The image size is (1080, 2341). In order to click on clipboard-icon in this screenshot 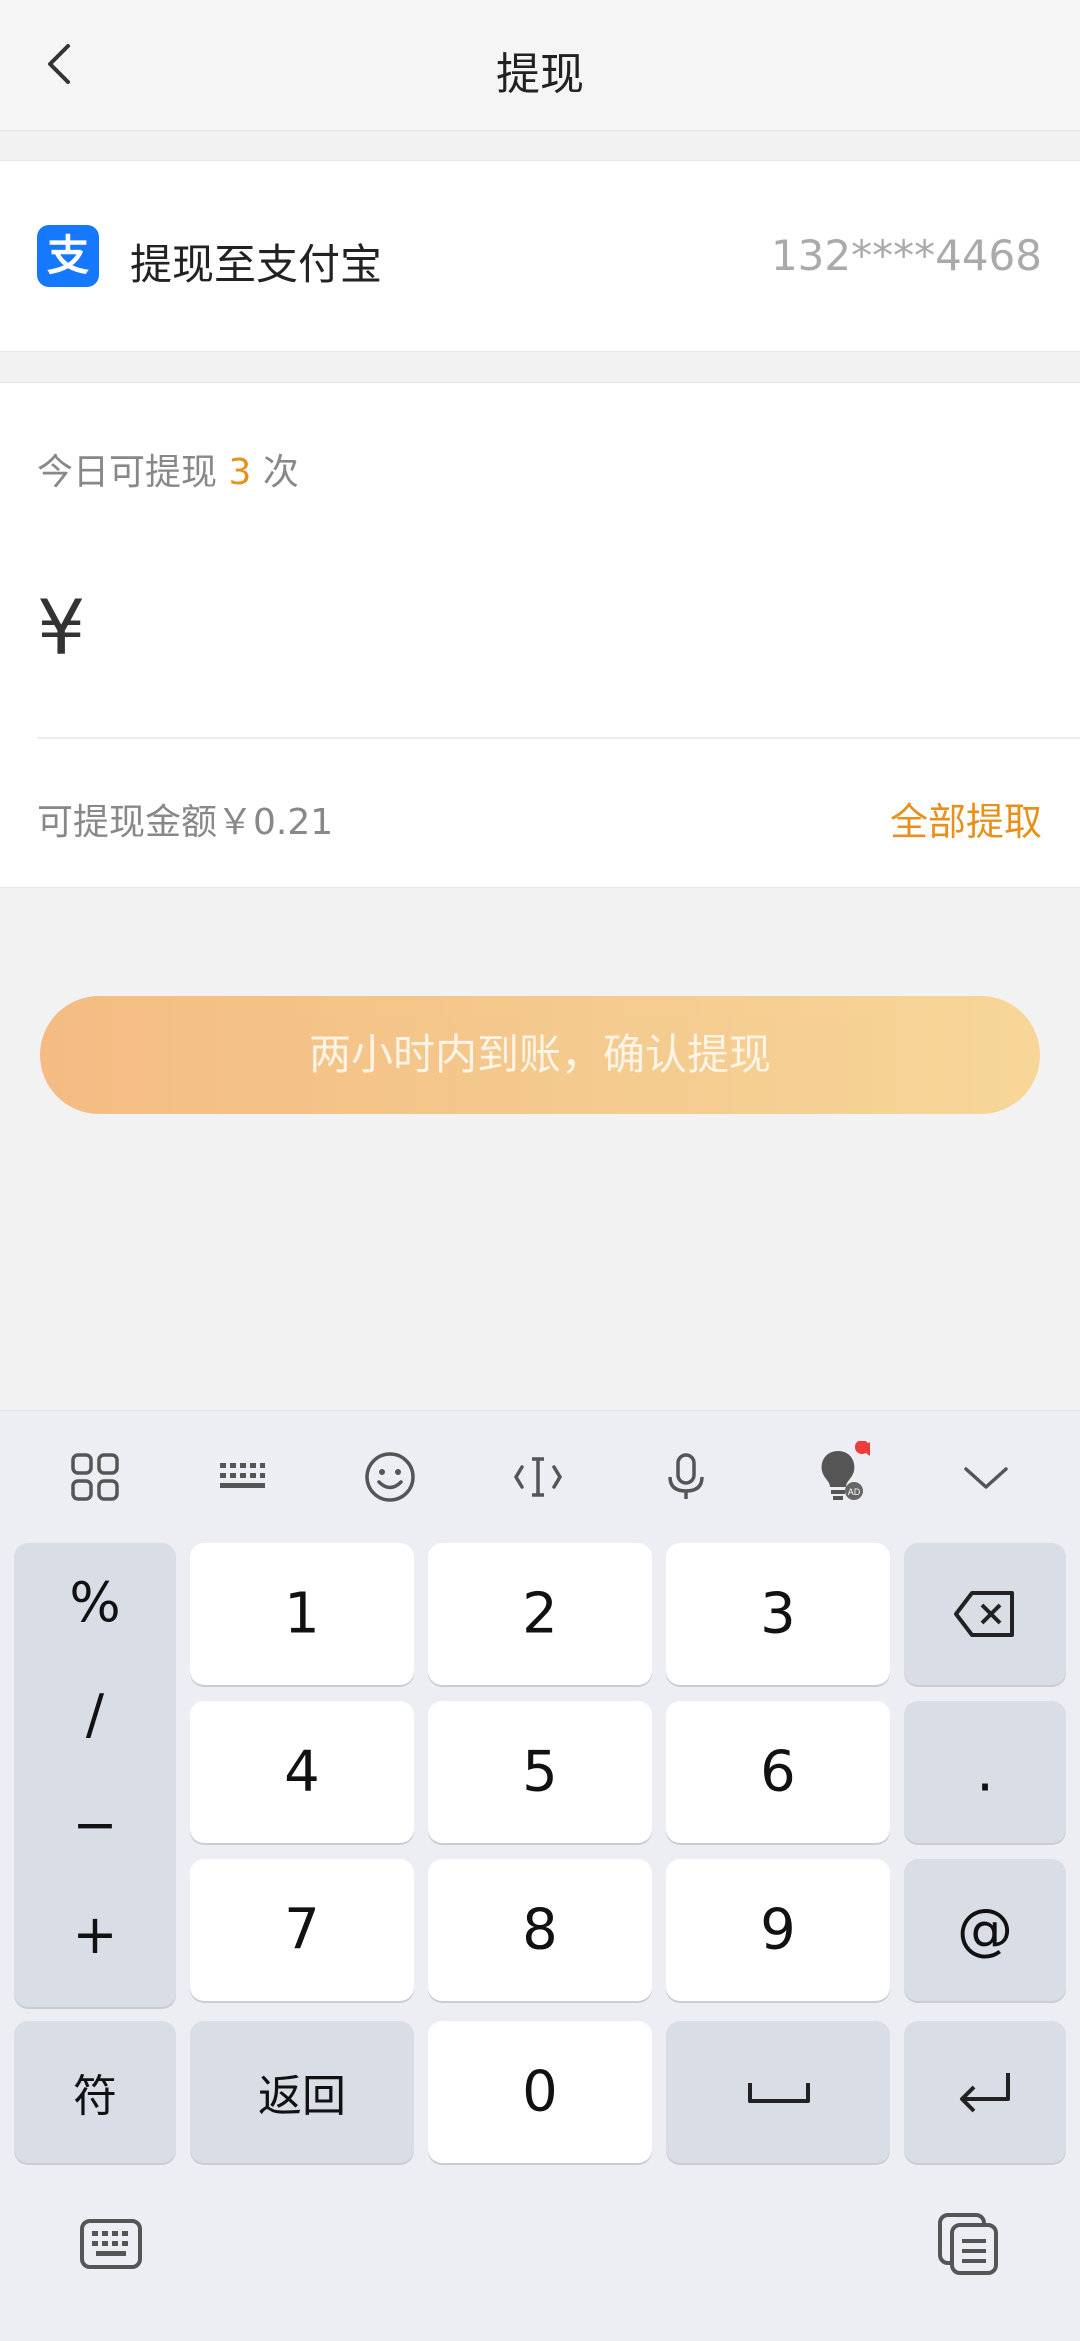, I will do `click(969, 2244)`.